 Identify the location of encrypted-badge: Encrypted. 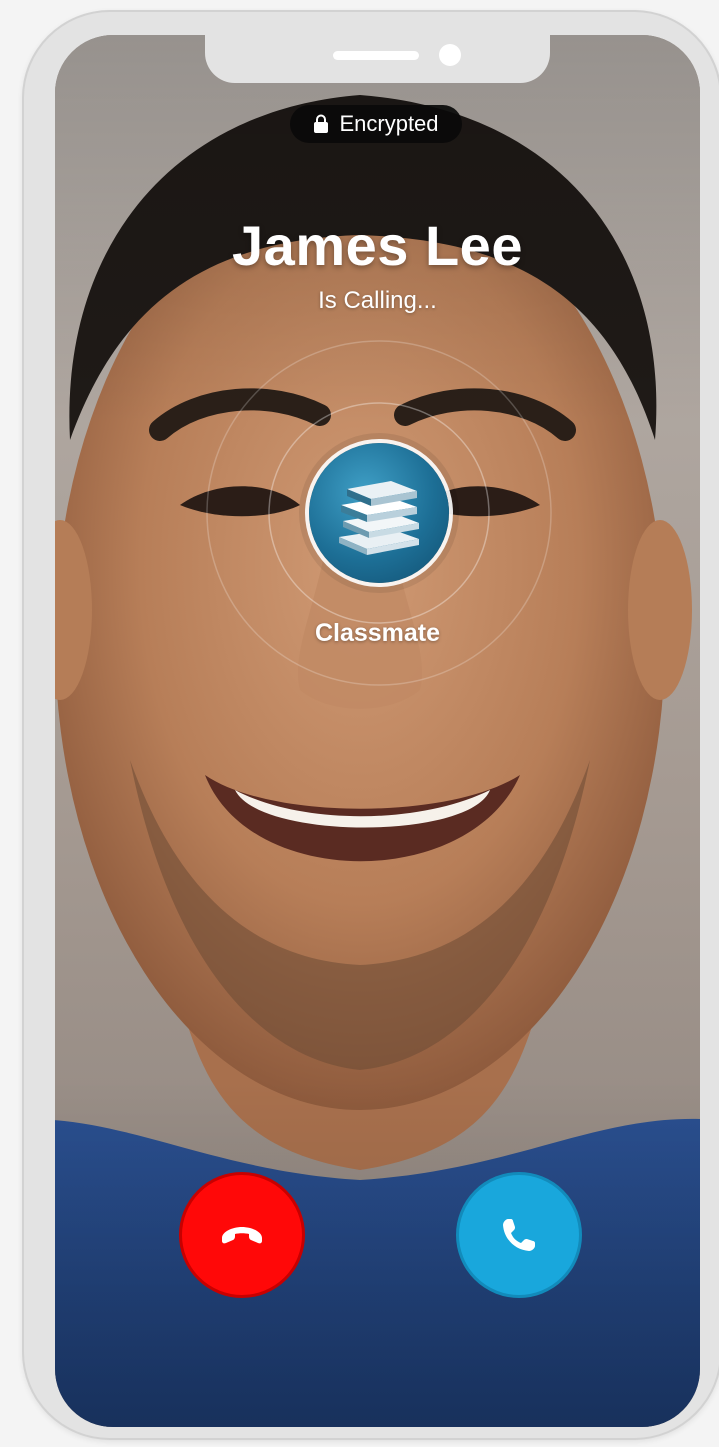
(376, 124).